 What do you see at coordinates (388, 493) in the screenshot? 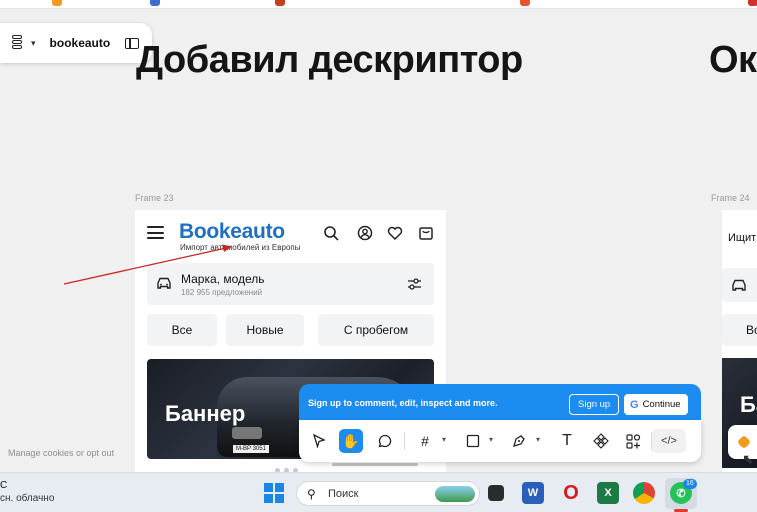
I see `taskbar-search: ⚲ Поиск` at bounding box center [388, 493].